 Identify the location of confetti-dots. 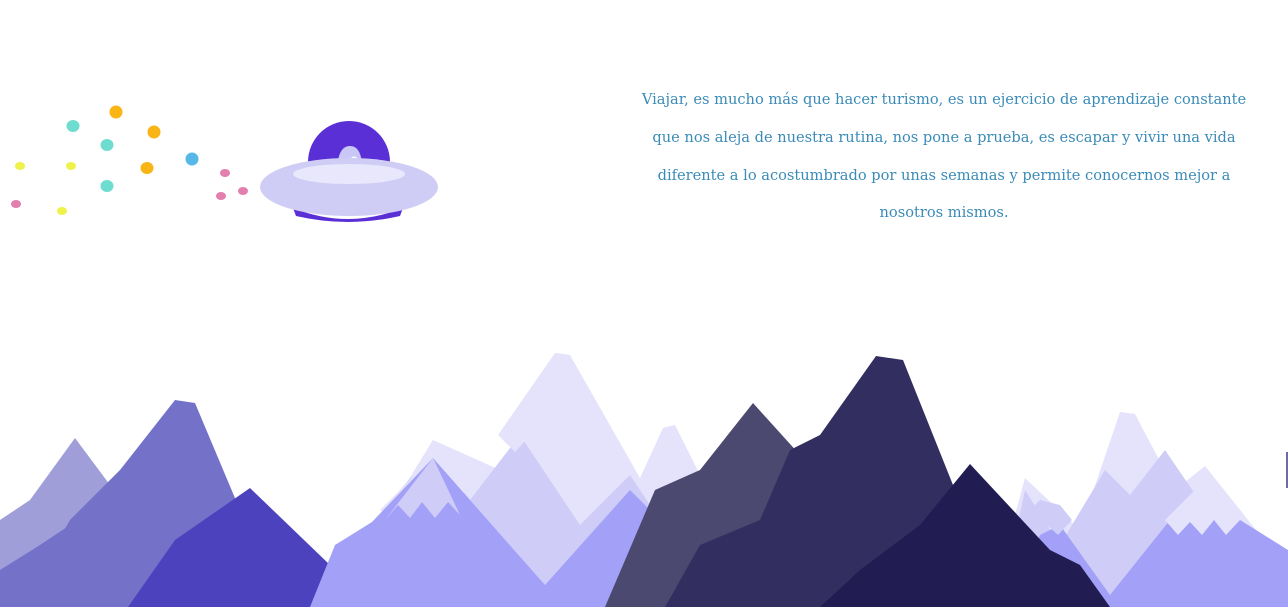
(129, 160).